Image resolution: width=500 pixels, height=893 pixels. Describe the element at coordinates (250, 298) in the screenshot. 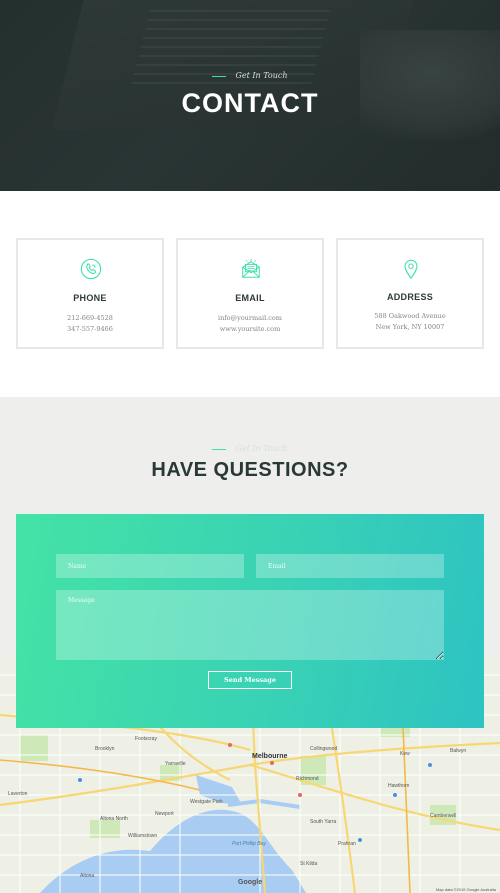

I see `card-title: EMAIL` at that location.